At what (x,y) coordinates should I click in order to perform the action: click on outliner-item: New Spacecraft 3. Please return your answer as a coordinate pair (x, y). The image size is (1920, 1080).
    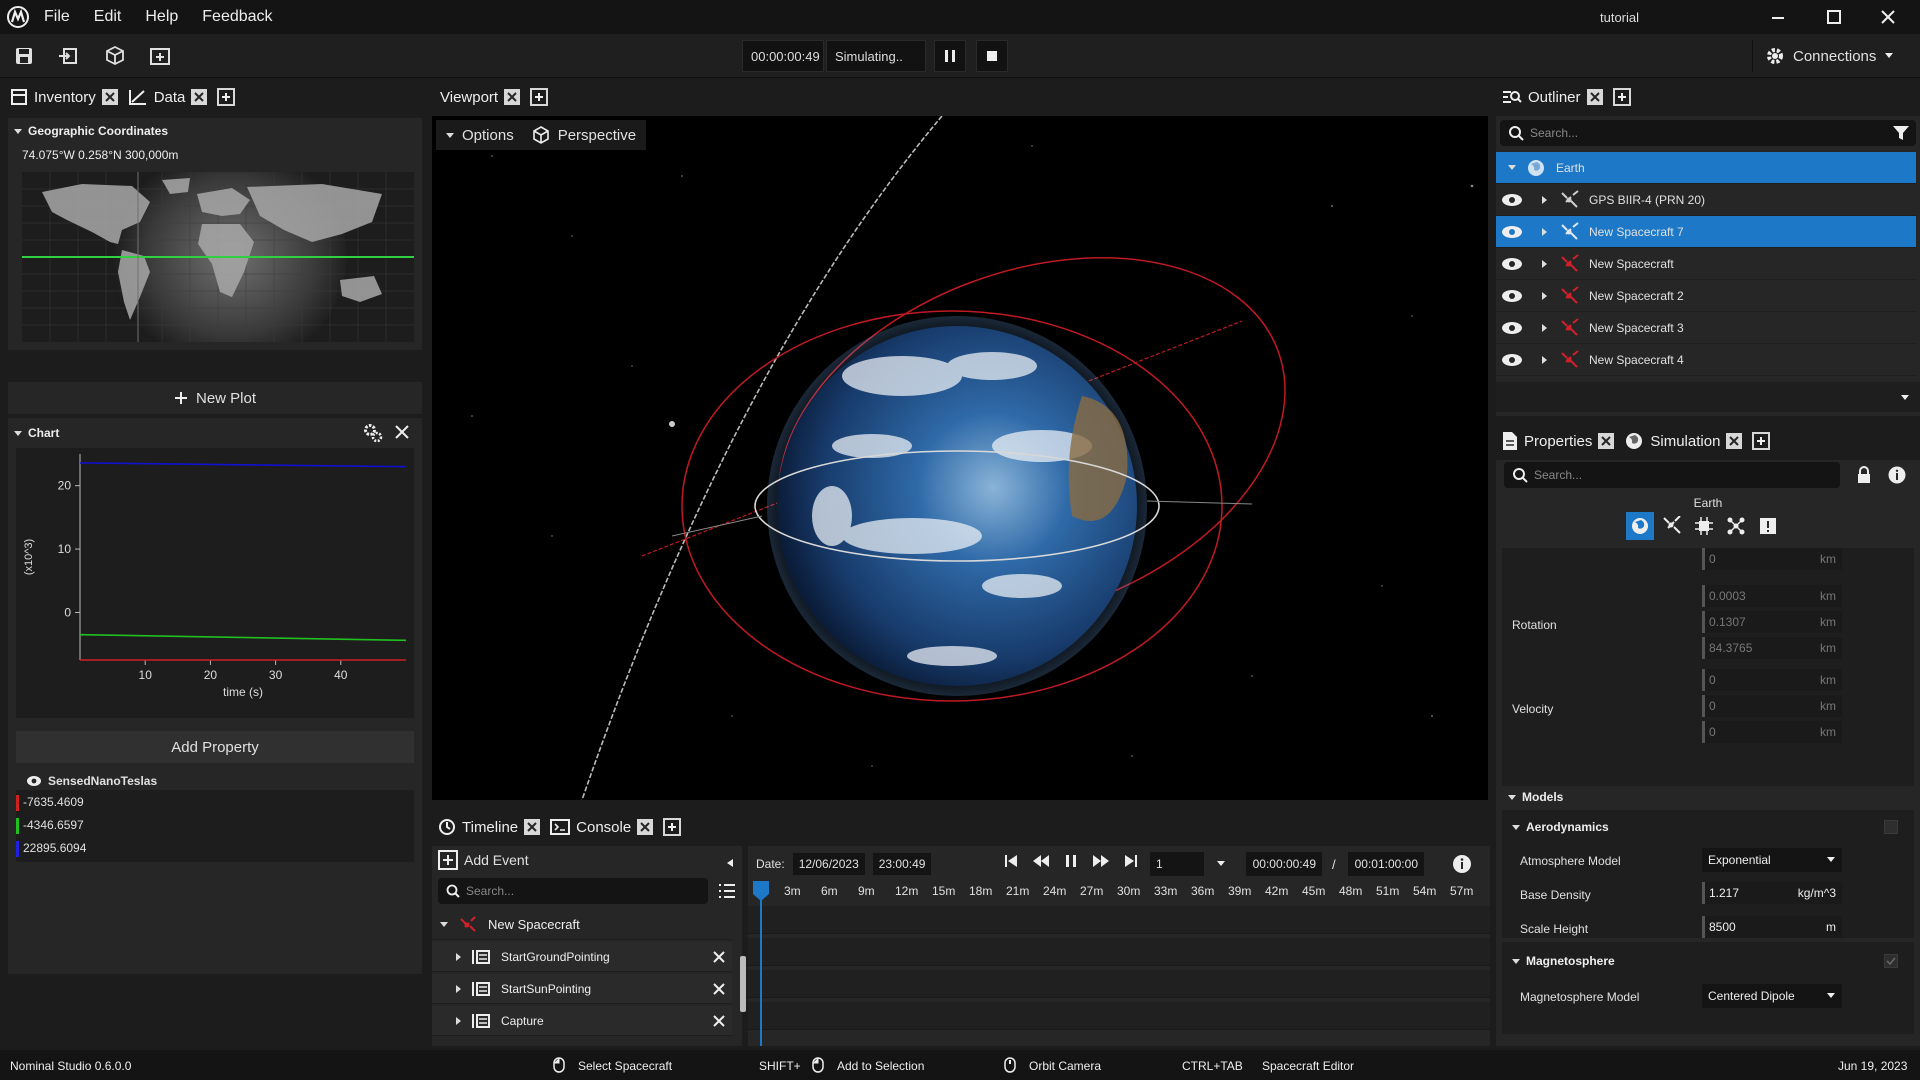
    Looking at the image, I should click on (1706, 328).